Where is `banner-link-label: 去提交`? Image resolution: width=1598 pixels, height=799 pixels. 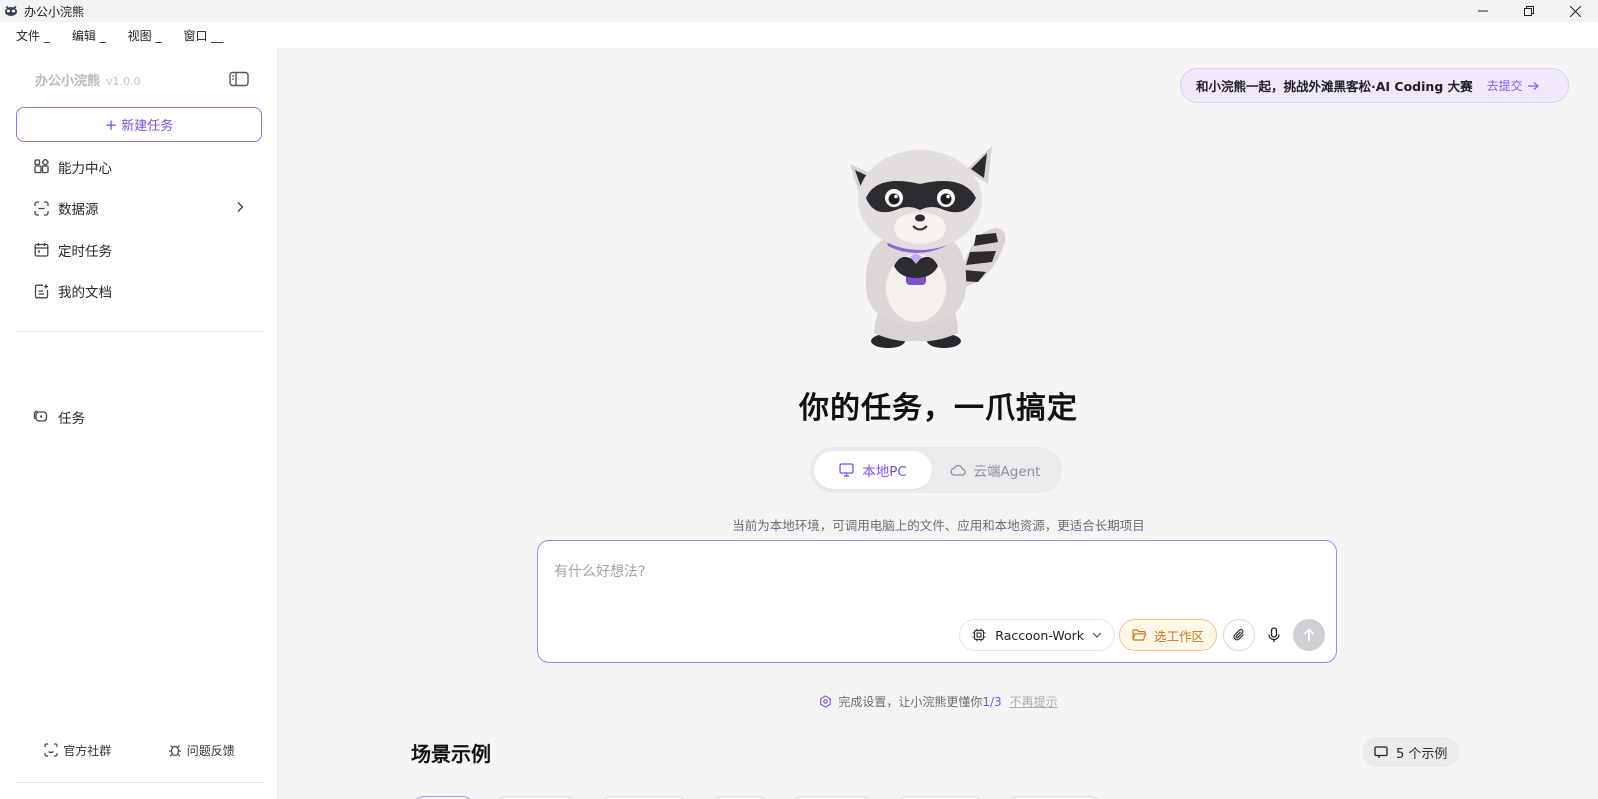 banner-link-label: 去提交 is located at coordinates (1504, 86).